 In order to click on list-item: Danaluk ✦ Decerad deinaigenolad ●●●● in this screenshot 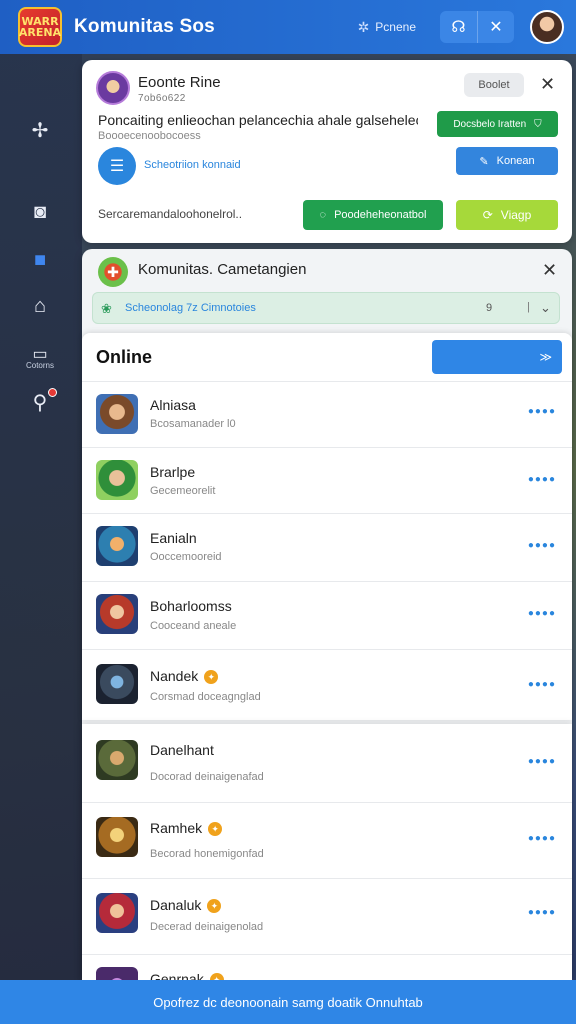, I will do `click(327, 916)`.